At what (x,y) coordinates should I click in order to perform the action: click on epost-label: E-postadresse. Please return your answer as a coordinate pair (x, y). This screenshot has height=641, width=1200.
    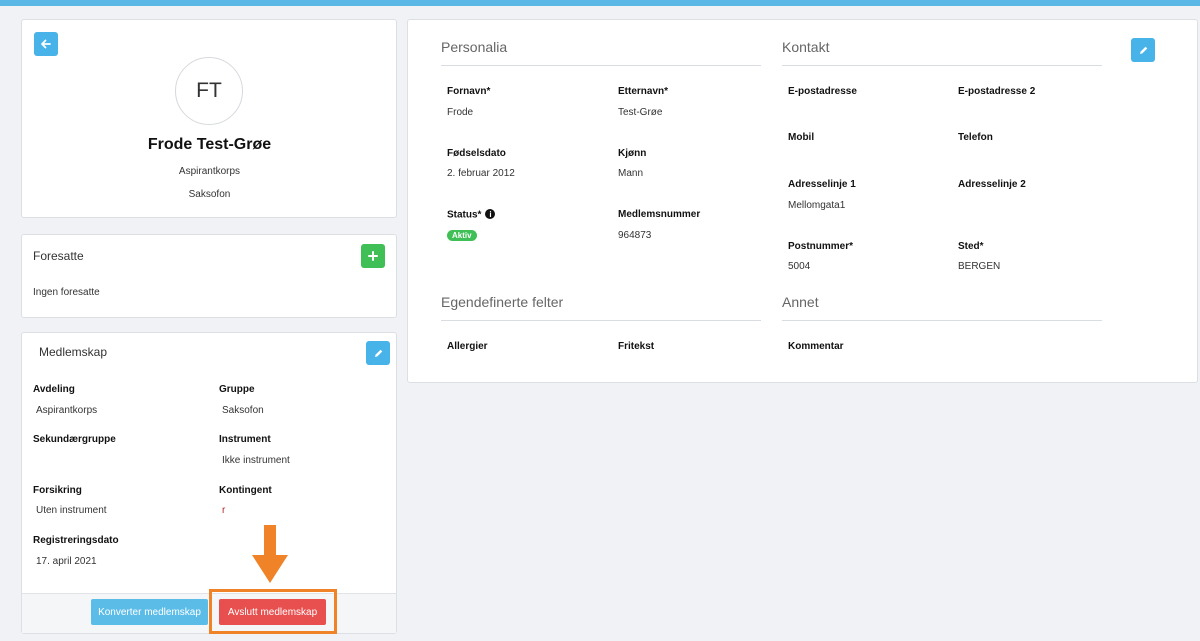
    Looking at the image, I should click on (822, 91).